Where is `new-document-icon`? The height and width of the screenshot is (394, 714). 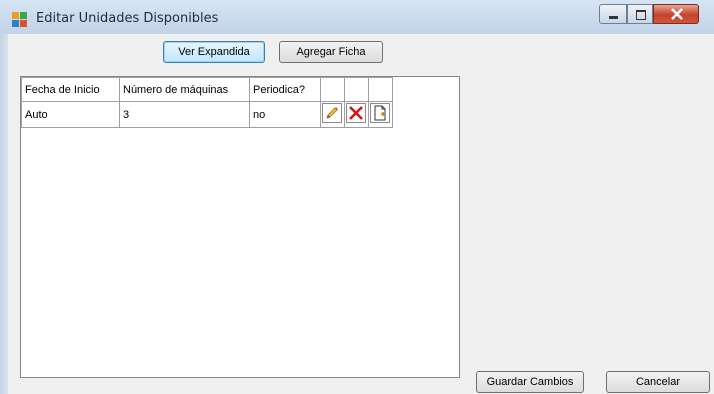
new-document-icon is located at coordinates (380, 113).